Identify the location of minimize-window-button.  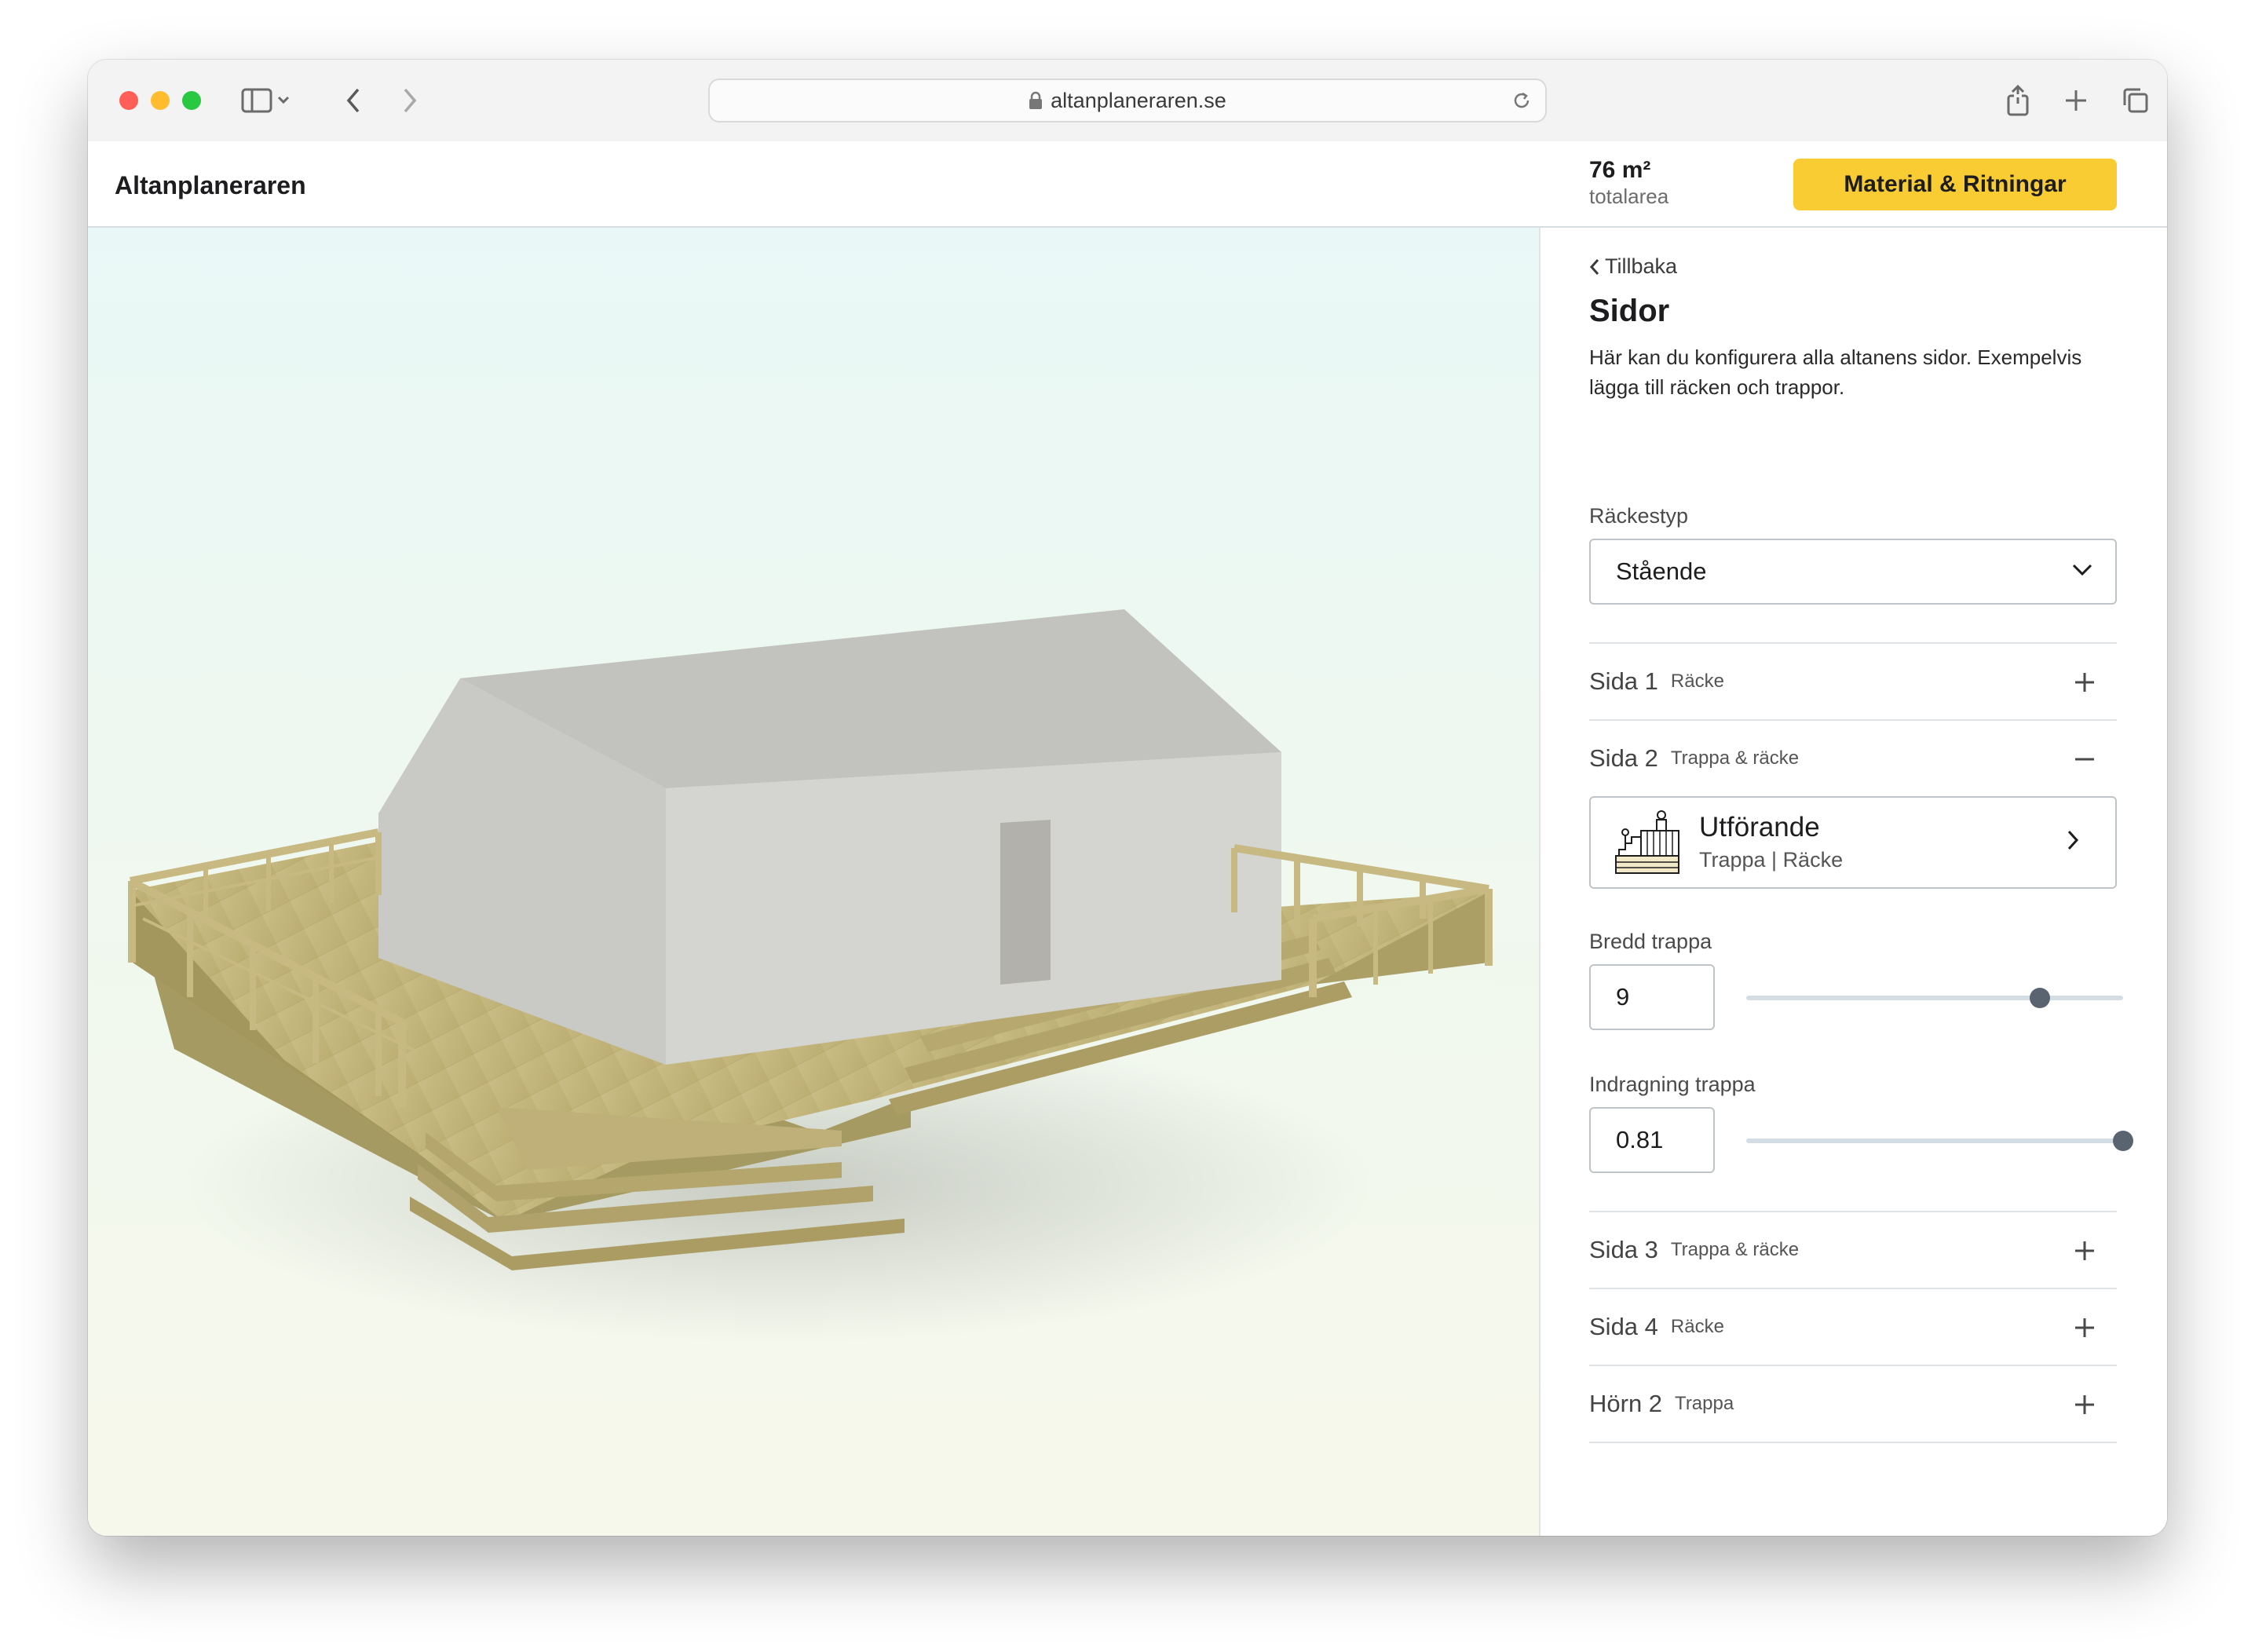
(161, 100).